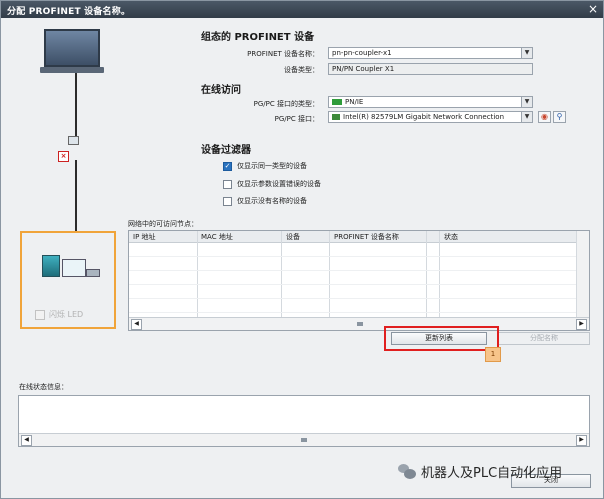 Image resolution: width=604 pixels, height=499 pixels. I want to click on filter-no-name-label: 仅显示没有名称的设备, so click(272, 201).